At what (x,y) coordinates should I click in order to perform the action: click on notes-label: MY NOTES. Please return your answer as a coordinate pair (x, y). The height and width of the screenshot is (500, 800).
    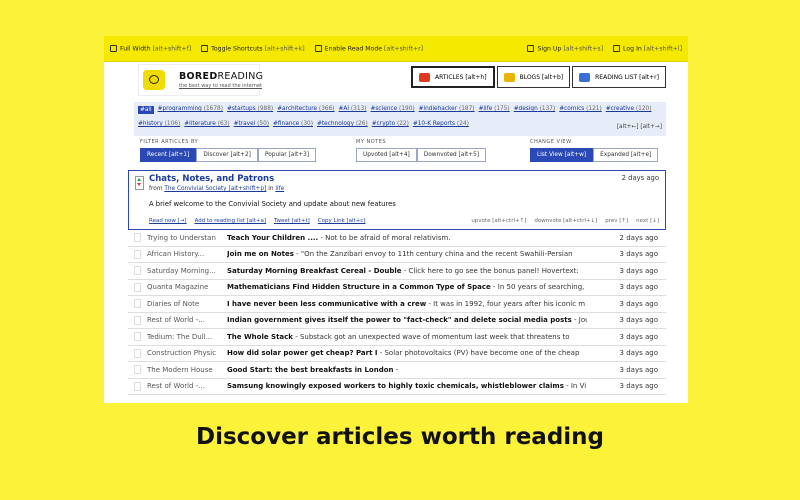
    Looking at the image, I should click on (371, 142).